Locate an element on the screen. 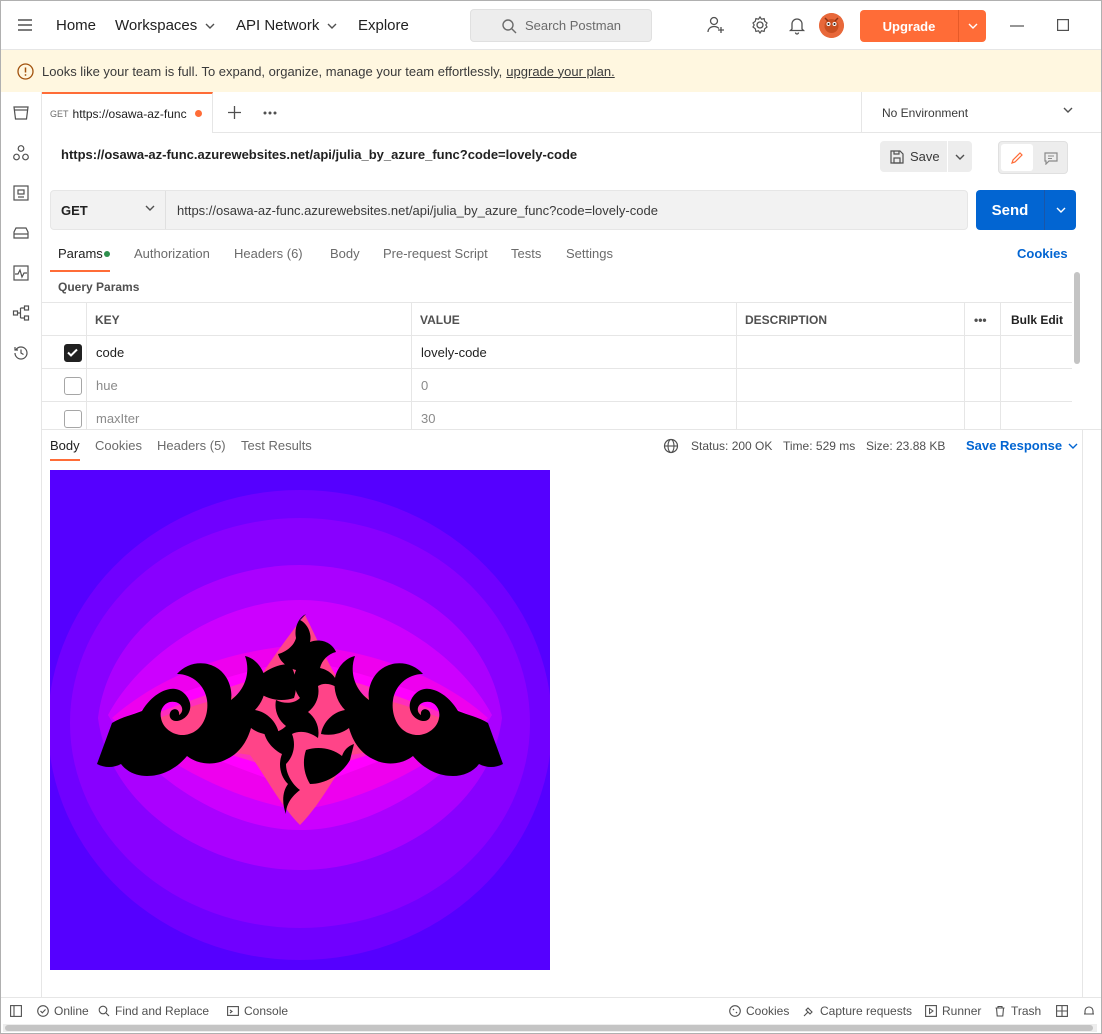 The width and height of the screenshot is (1102, 1034). method-selector: GET is located at coordinates (108, 210).